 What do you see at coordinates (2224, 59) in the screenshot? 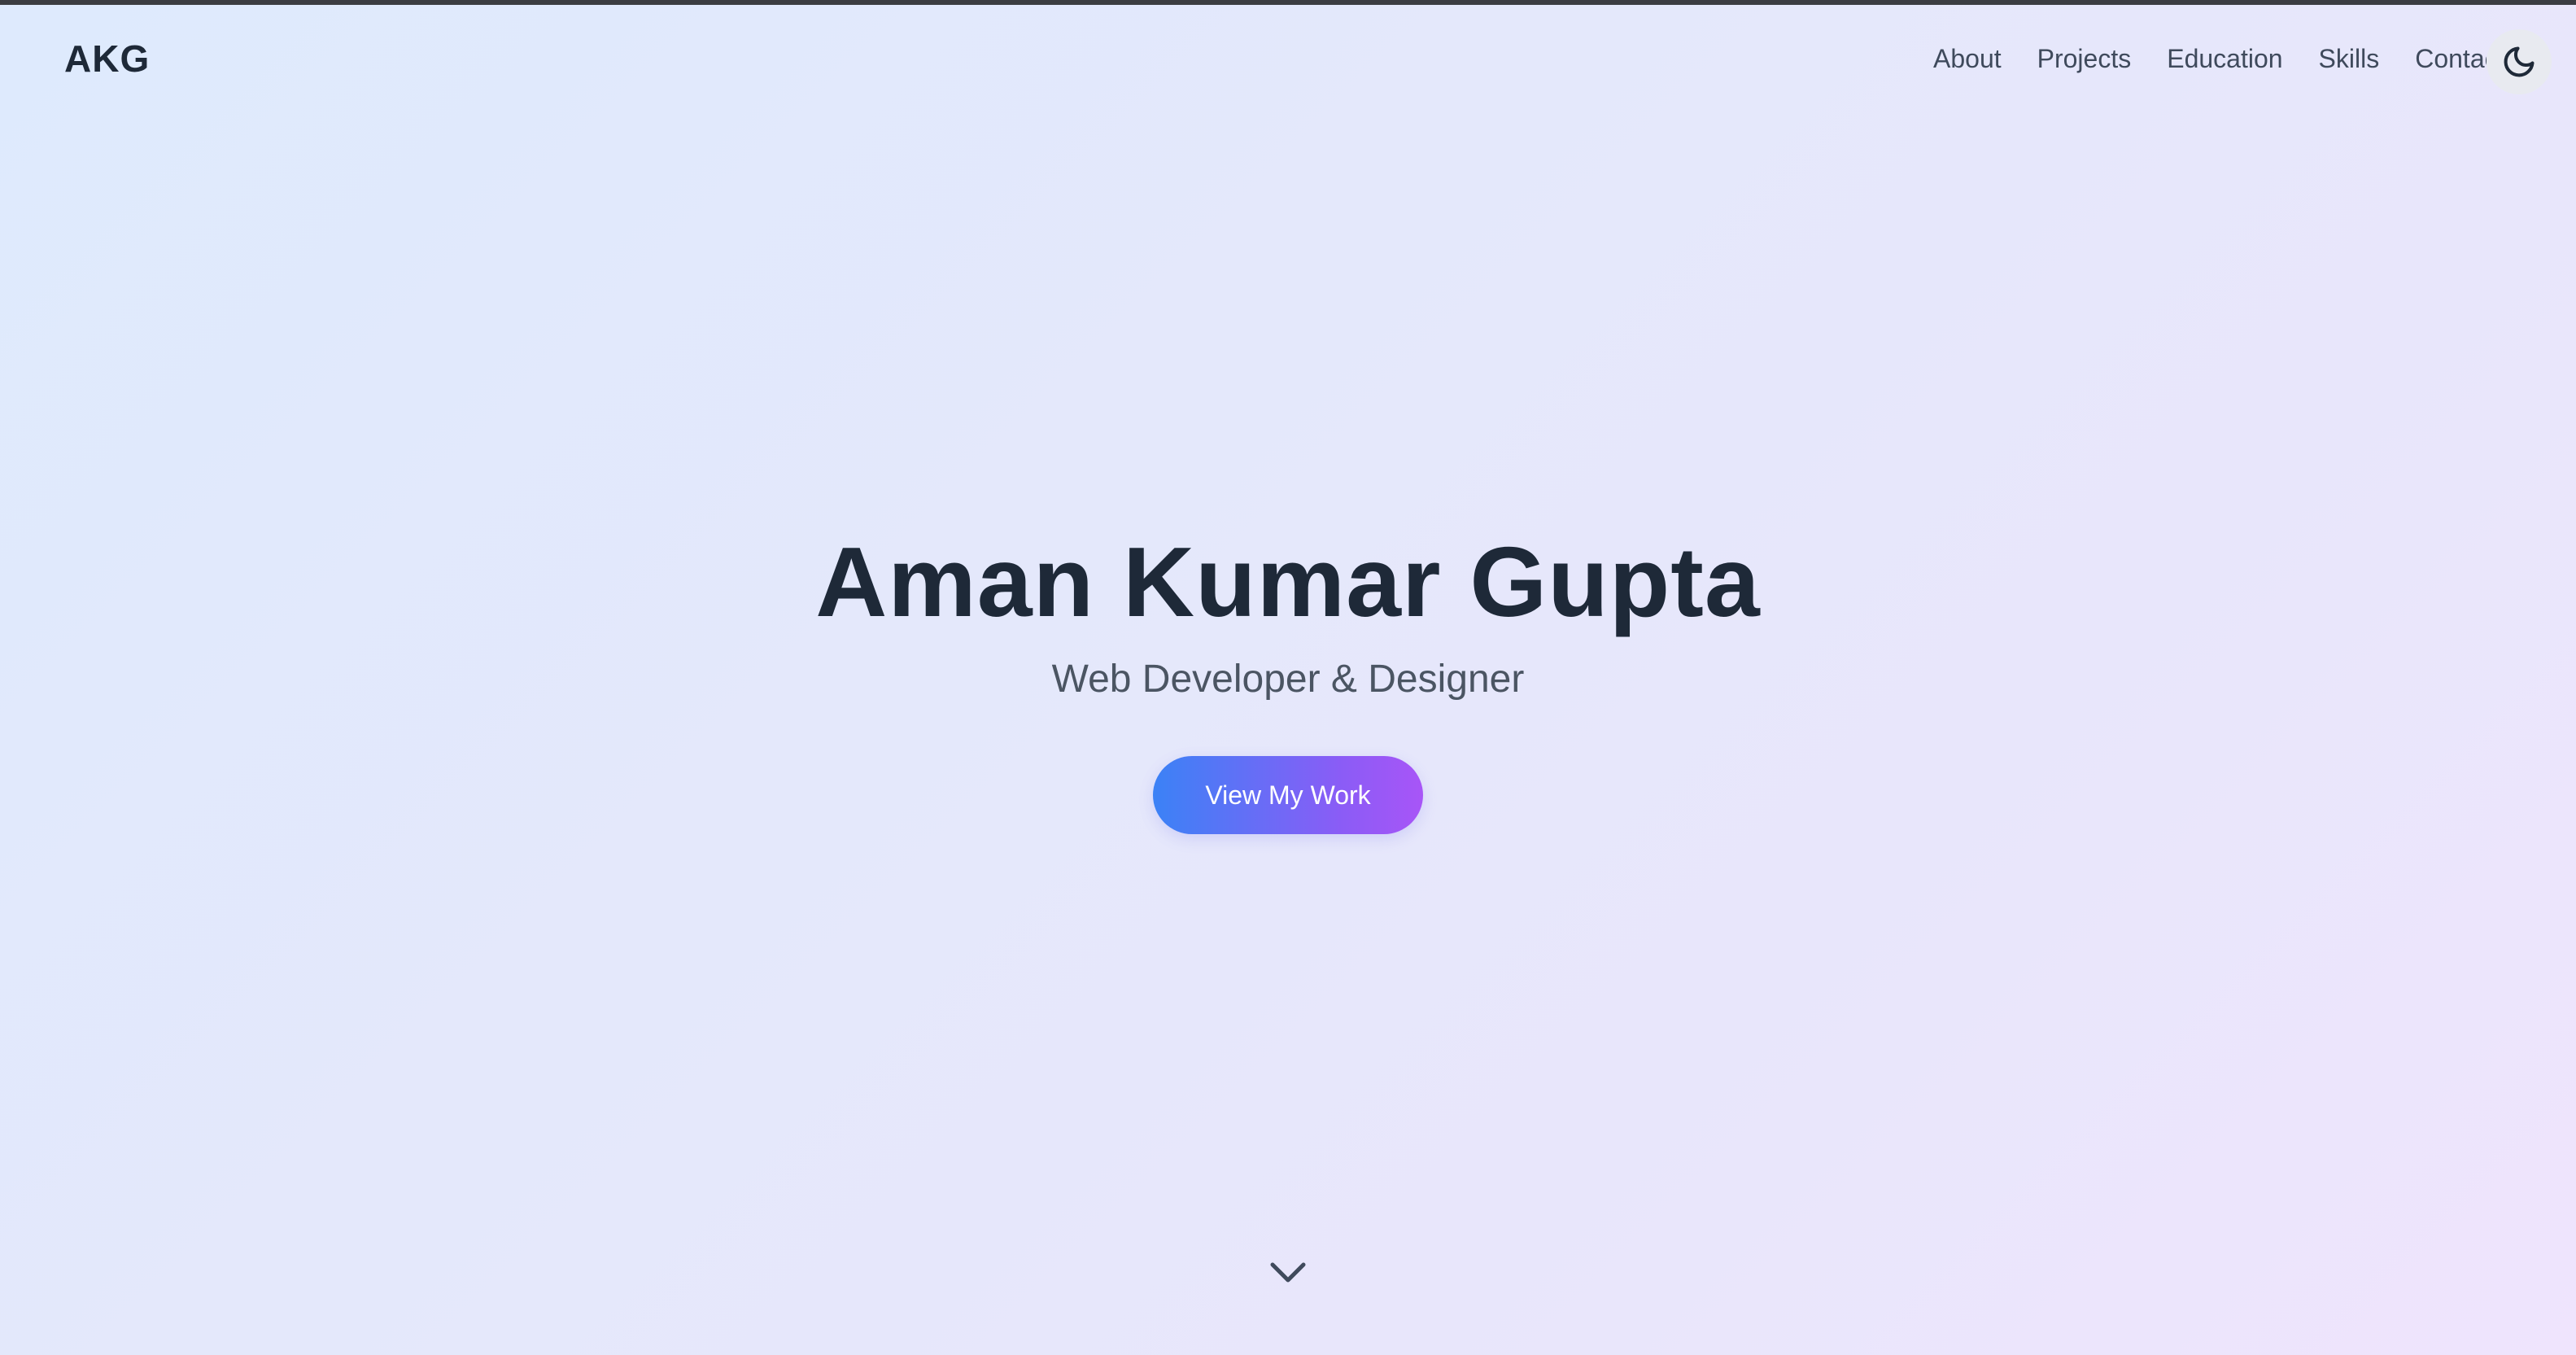
I see `nav-link-education: Education` at bounding box center [2224, 59].